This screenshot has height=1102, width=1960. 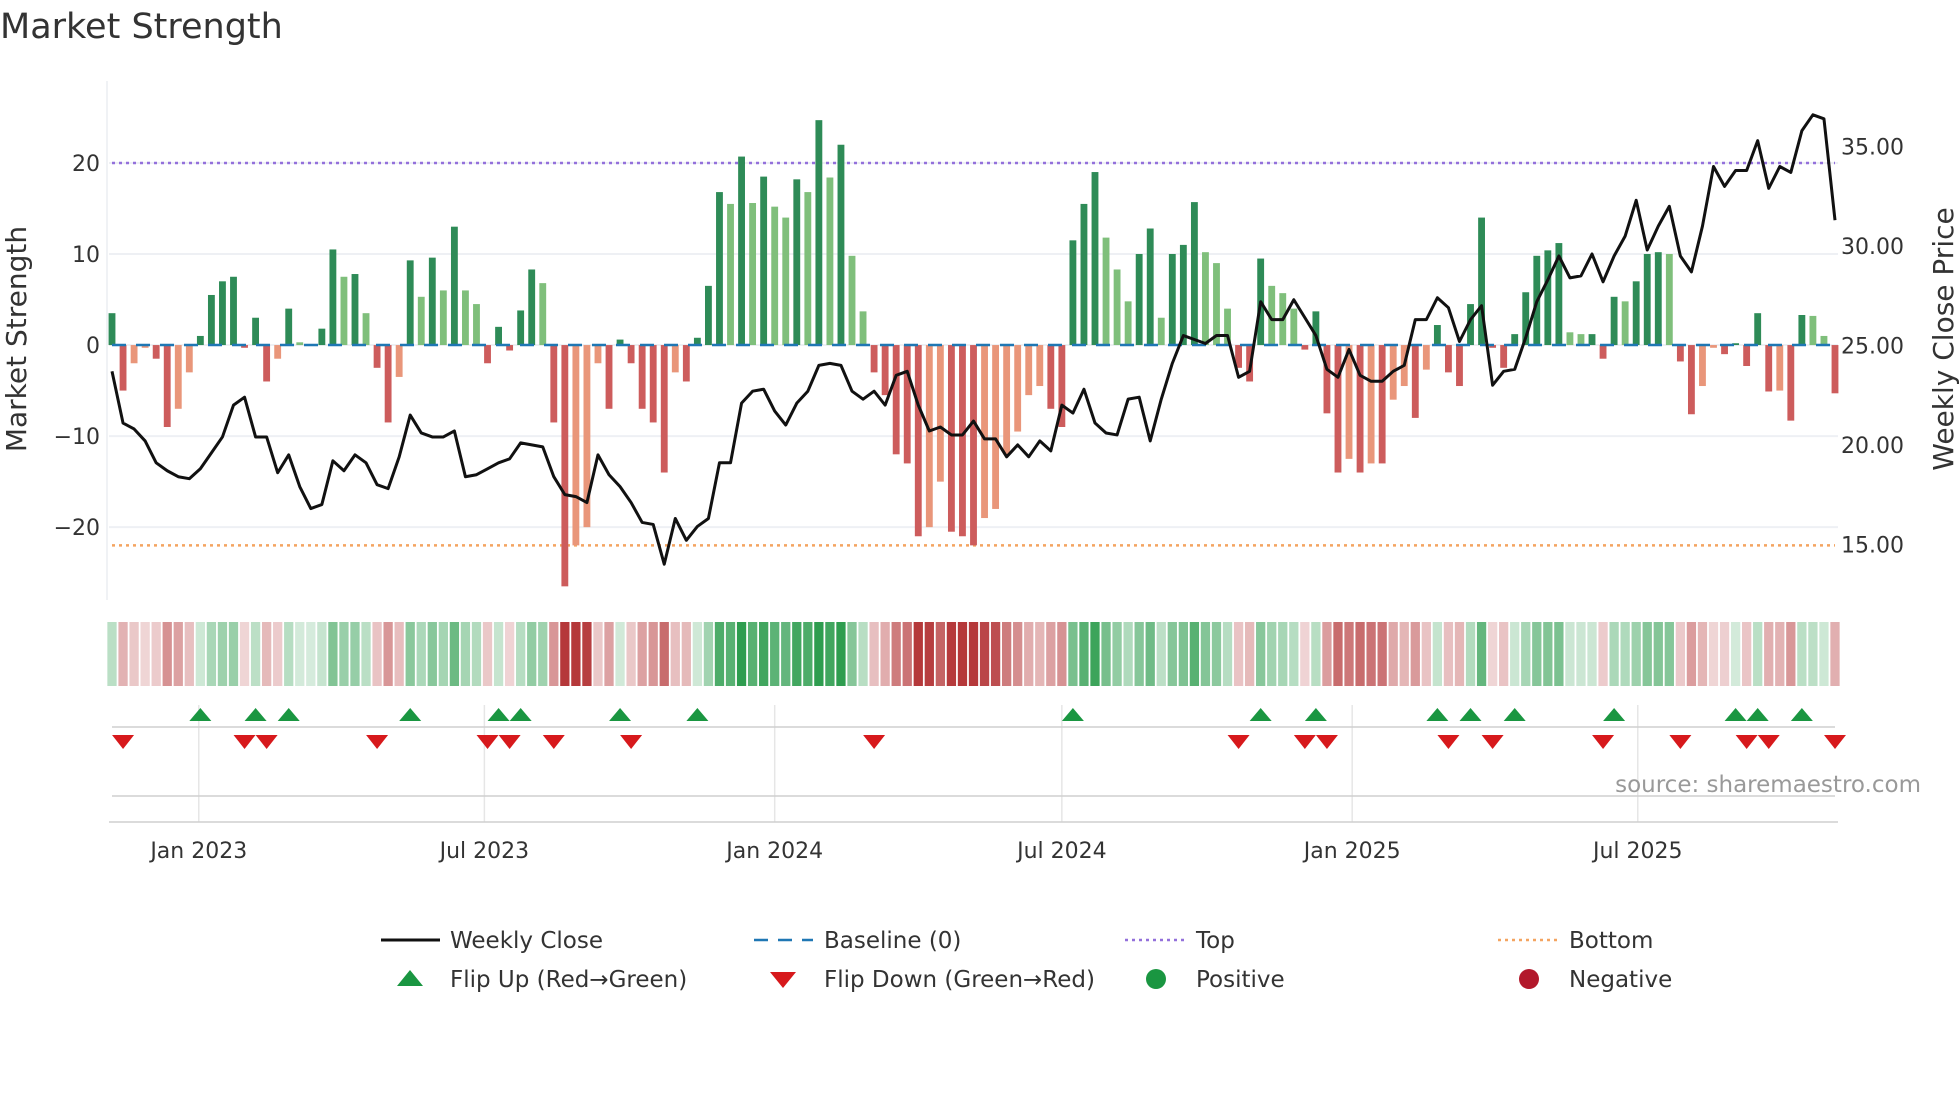 What do you see at coordinates (892, 941) in the screenshot?
I see `legend-label-baseline-0: Baseline (0)` at bounding box center [892, 941].